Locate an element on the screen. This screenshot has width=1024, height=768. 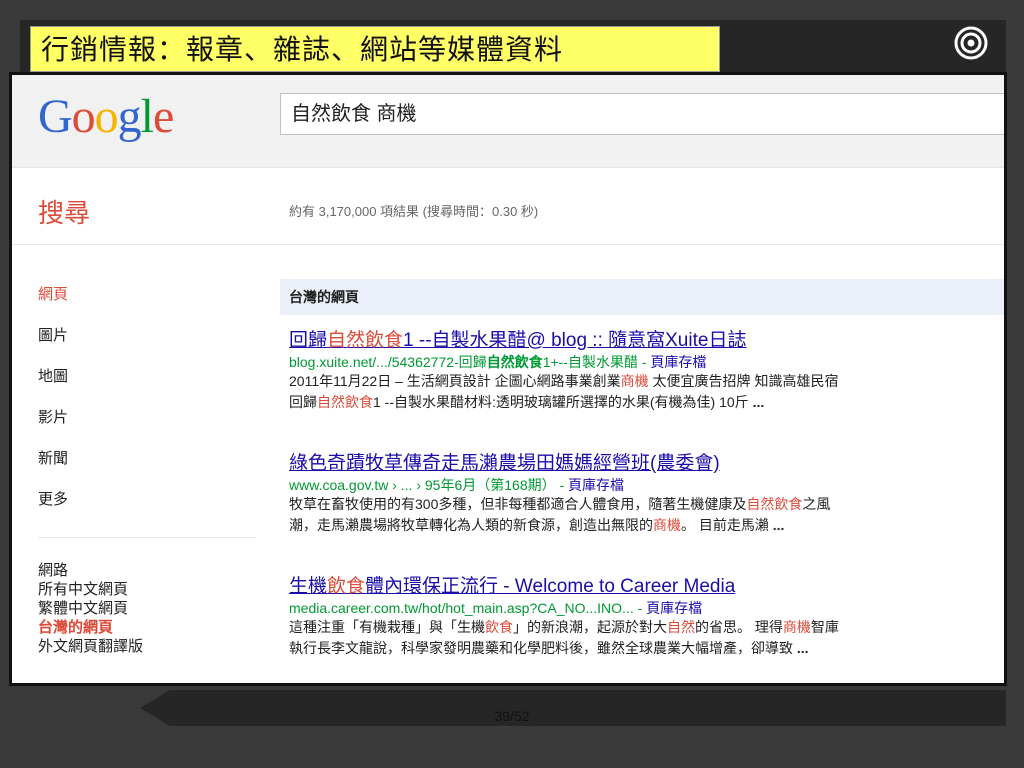
google-header: Google 自然飲食 商機 is located at coordinates (508, 121).